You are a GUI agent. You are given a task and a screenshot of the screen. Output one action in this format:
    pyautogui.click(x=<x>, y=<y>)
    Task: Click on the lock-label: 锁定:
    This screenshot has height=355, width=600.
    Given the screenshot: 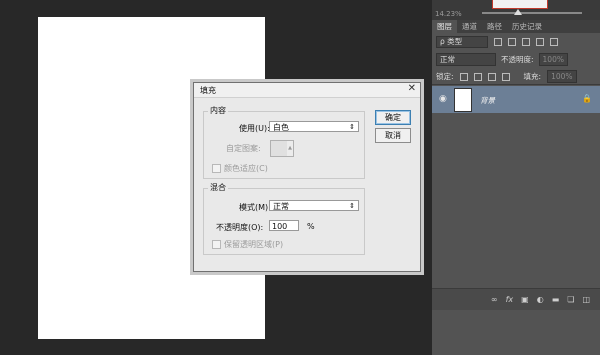 What is the action you would take?
    pyautogui.click(x=445, y=76)
    